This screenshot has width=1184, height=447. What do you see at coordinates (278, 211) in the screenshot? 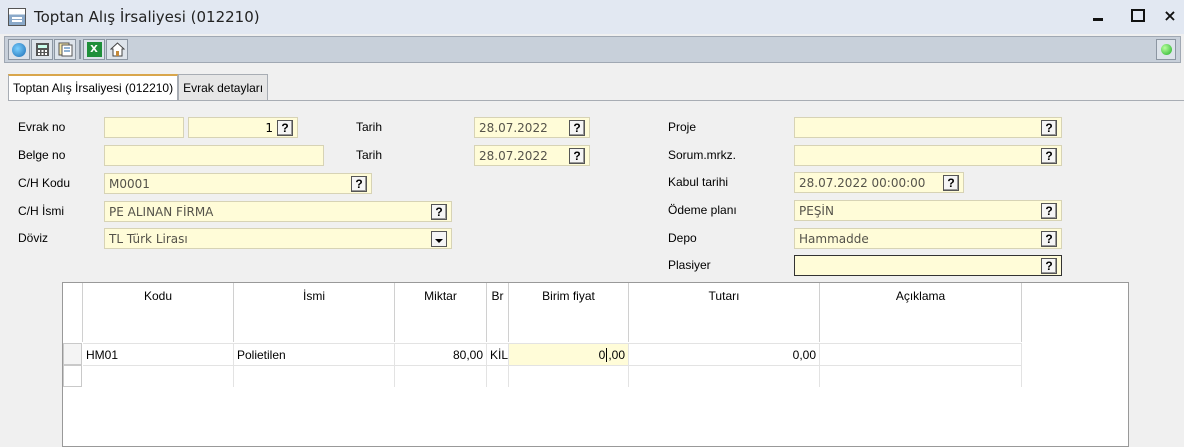
I see `ch-ismi-field: PE ALINAN FİRMA ?` at bounding box center [278, 211].